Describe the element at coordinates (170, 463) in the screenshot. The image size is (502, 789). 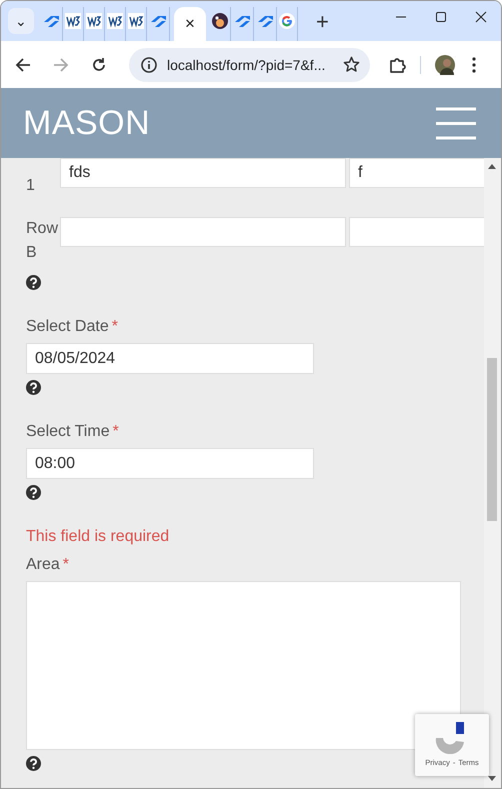
I see `input-field: 08:00` at that location.